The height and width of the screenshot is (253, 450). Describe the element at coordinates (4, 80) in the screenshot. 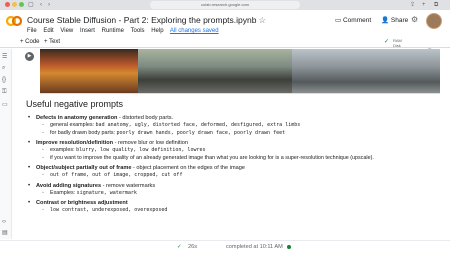

I see `variables-icon: {}` at that location.